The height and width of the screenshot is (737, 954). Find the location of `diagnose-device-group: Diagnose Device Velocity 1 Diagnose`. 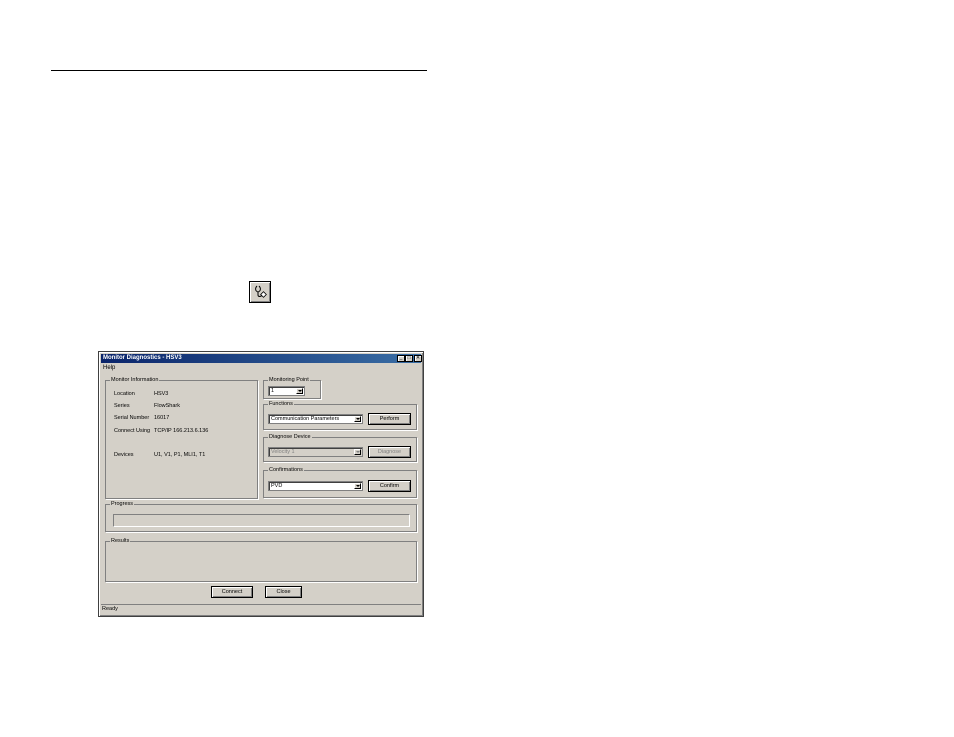

diagnose-device-group: Diagnose Device Velocity 1 Diagnose is located at coordinates (340, 447).